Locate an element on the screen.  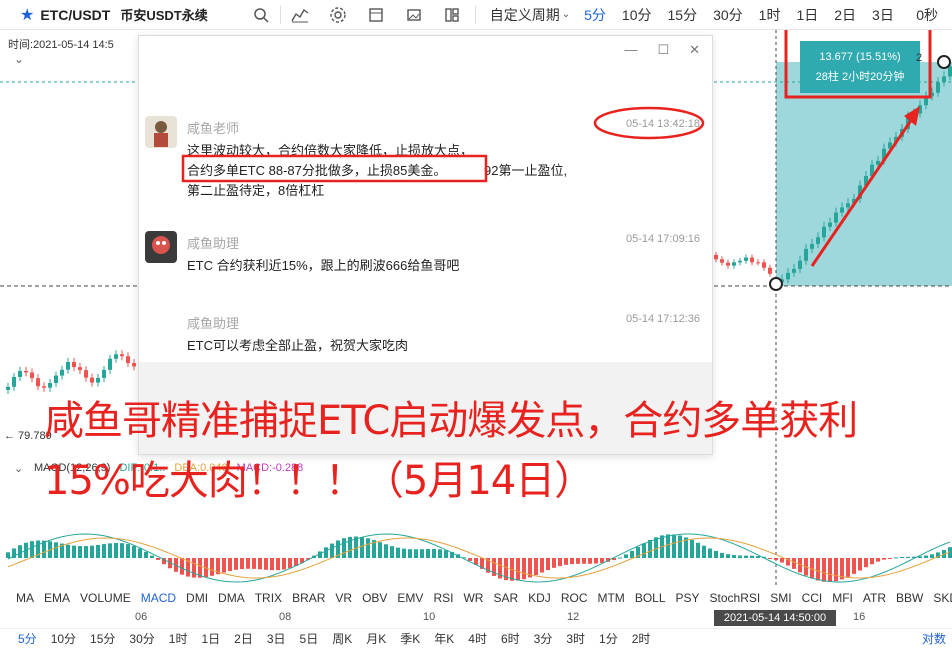
search-icon is located at coordinates (261, 15).